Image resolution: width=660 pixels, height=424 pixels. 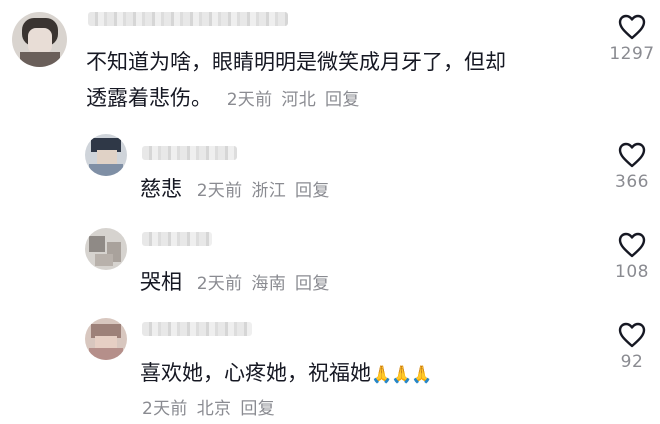 I want to click on location: 北京, so click(x=214, y=409).